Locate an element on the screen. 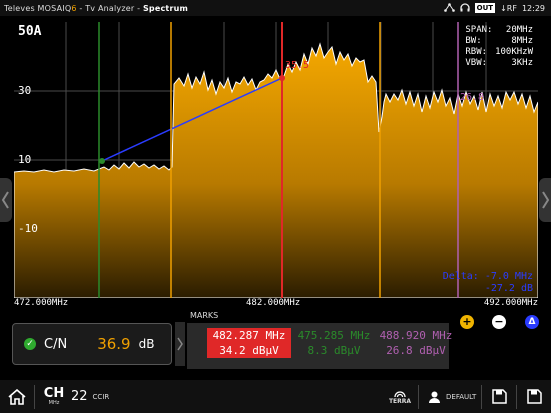 This screenshot has height=413, width=551. mark-2-level: 8.3 dBμV is located at coordinates (334, 350).